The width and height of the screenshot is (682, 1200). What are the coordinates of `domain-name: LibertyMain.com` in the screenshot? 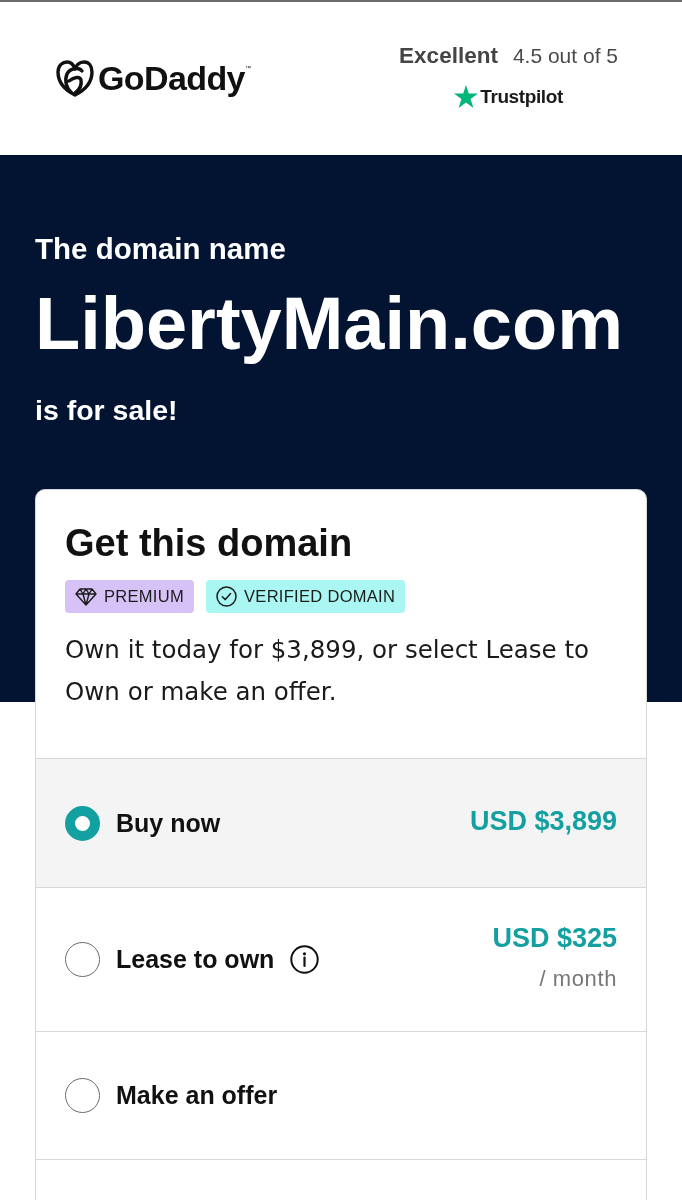 It's located at (329, 324).